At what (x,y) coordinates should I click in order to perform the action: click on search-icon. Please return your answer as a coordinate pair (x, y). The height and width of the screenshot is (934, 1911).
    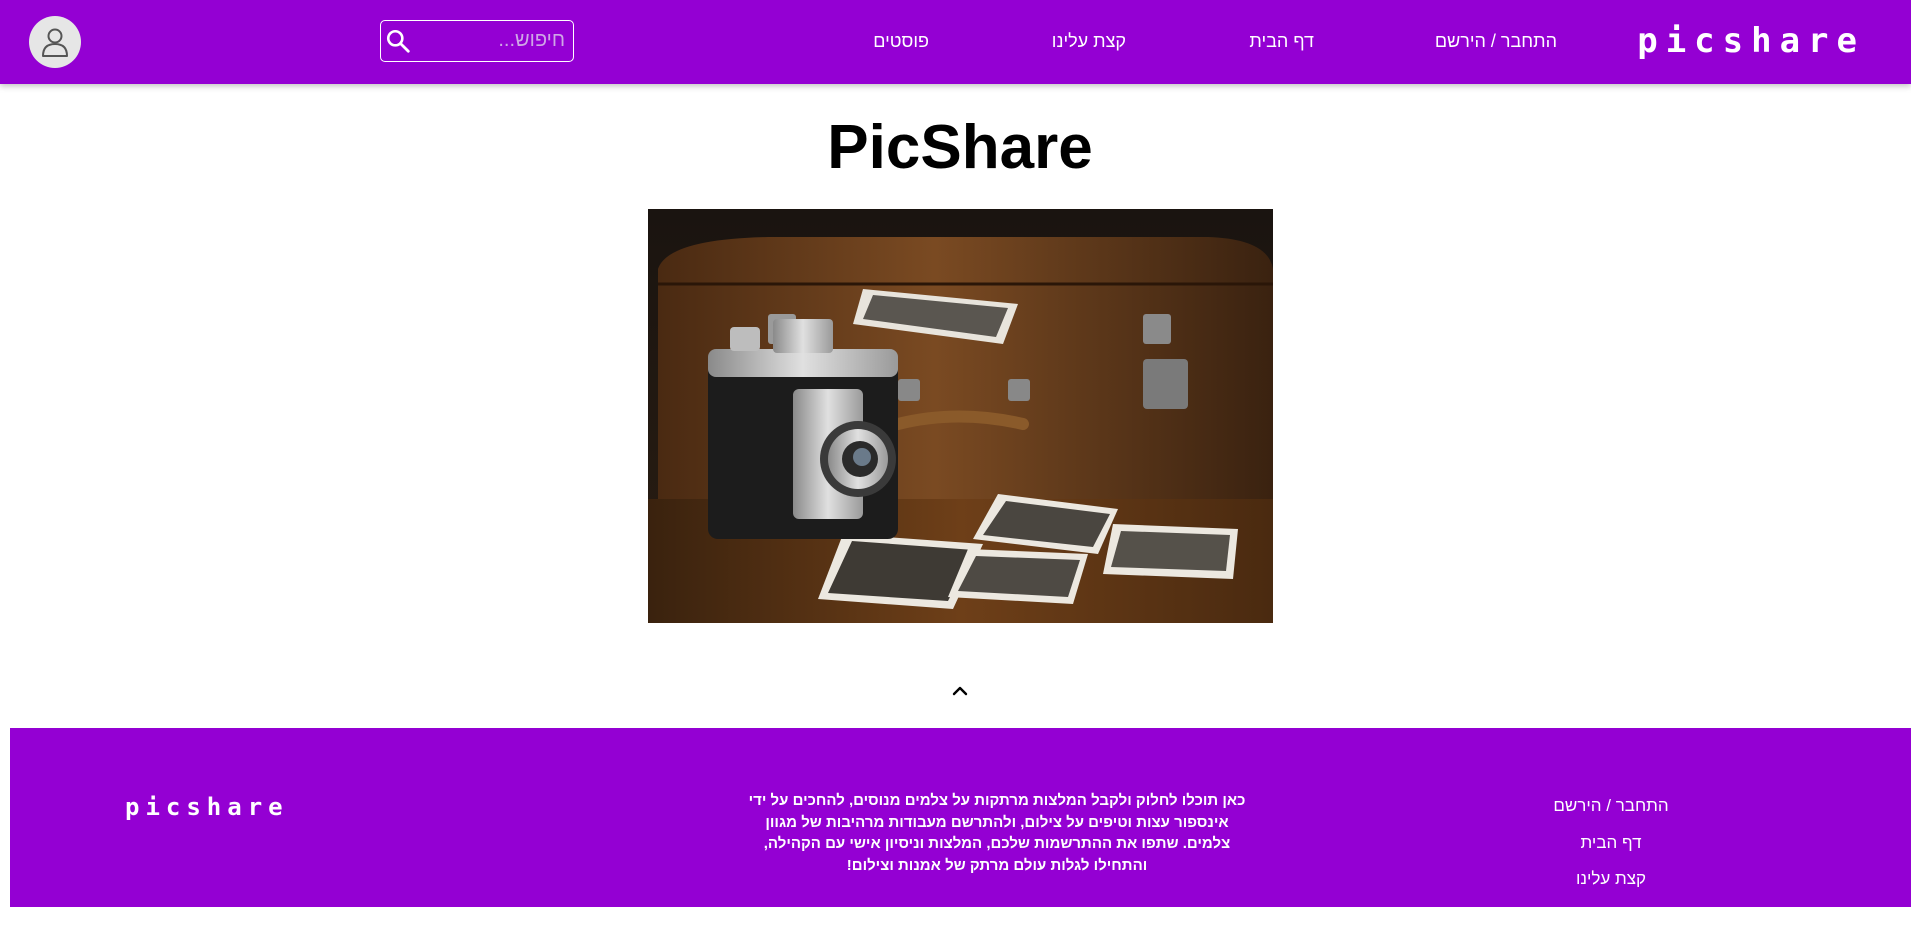
    Looking at the image, I should click on (398, 41).